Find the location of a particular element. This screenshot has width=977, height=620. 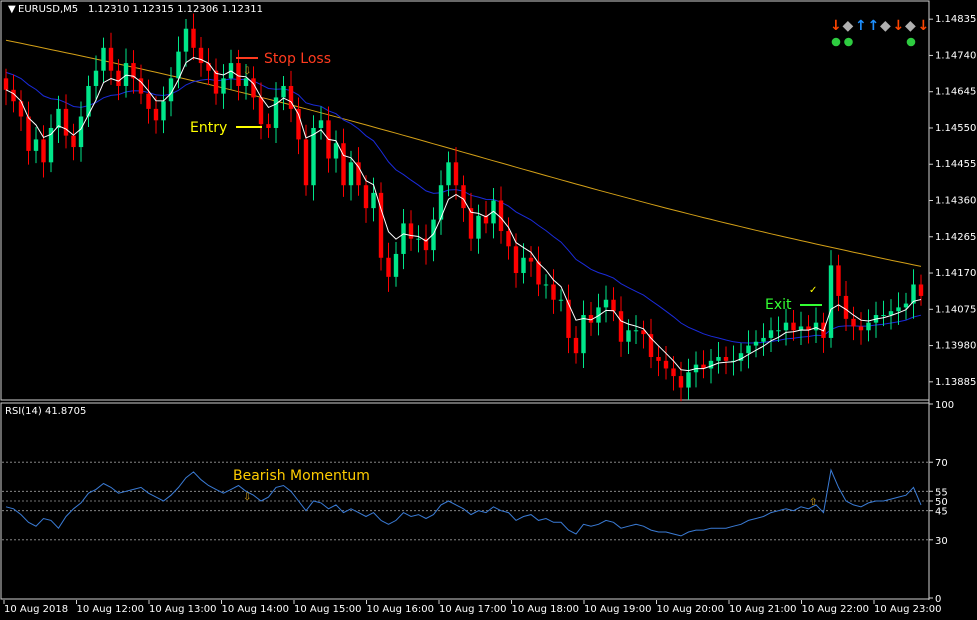

price-tick-label: 1.14360 is located at coordinates (955, 201).